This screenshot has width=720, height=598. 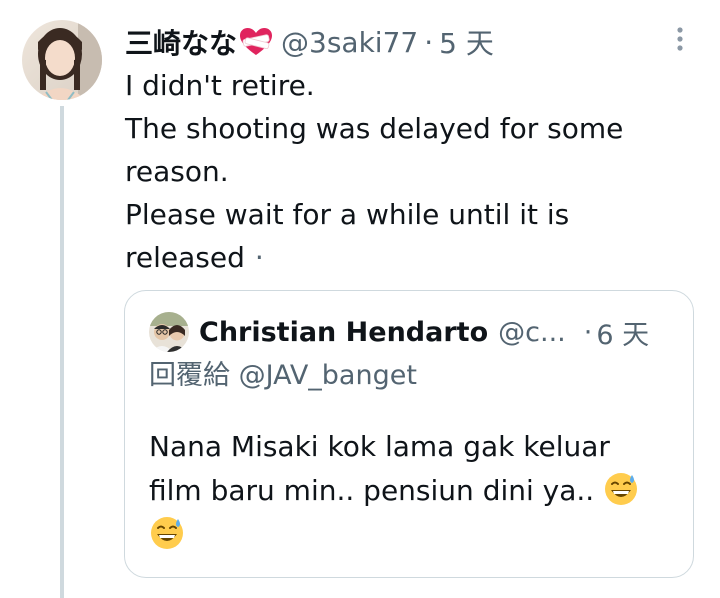 What do you see at coordinates (343, 332) in the screenshot?
I see `quoted-author-display-name: Christian Hendarto` at bounding box center [343, 332].